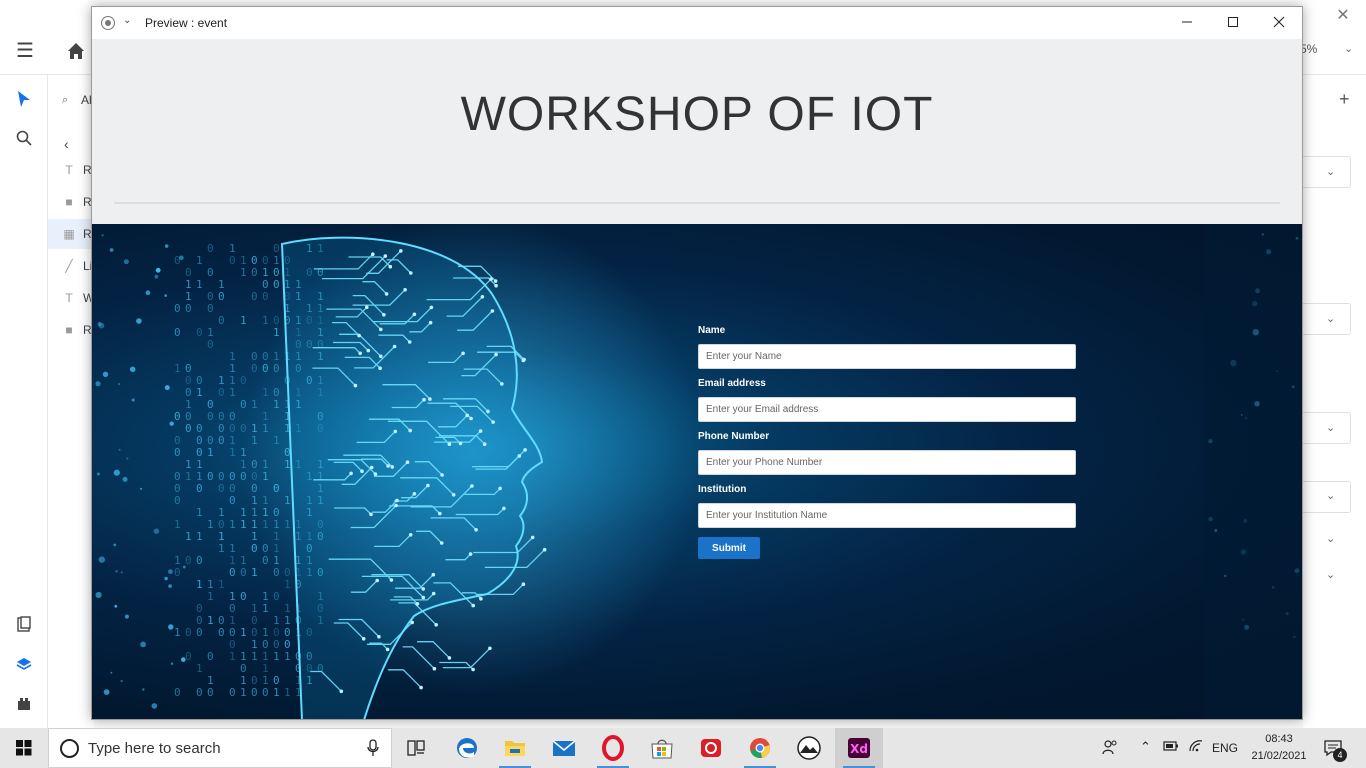 This screenshot has width=1366, height=768. I want to click on chrome-browser-icon, so click(760, 748).